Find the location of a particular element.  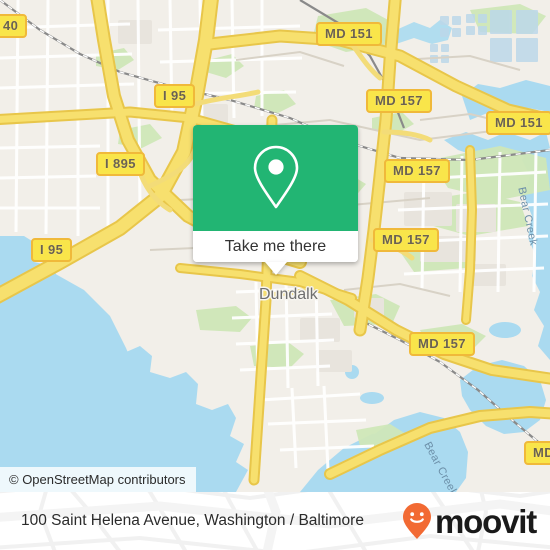

take-me-there-button: Take me there is located at coordinates (275, 246).